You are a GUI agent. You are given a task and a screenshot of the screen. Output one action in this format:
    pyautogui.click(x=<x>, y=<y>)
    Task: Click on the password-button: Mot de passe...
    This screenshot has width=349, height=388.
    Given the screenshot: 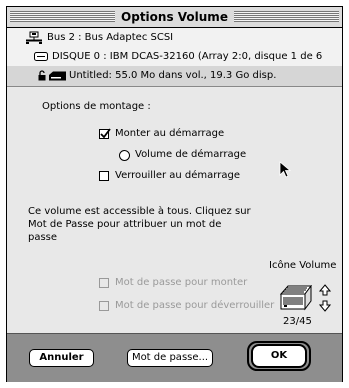 What is the action you would take?
    pyautogui.click(x=170, y=358)
    